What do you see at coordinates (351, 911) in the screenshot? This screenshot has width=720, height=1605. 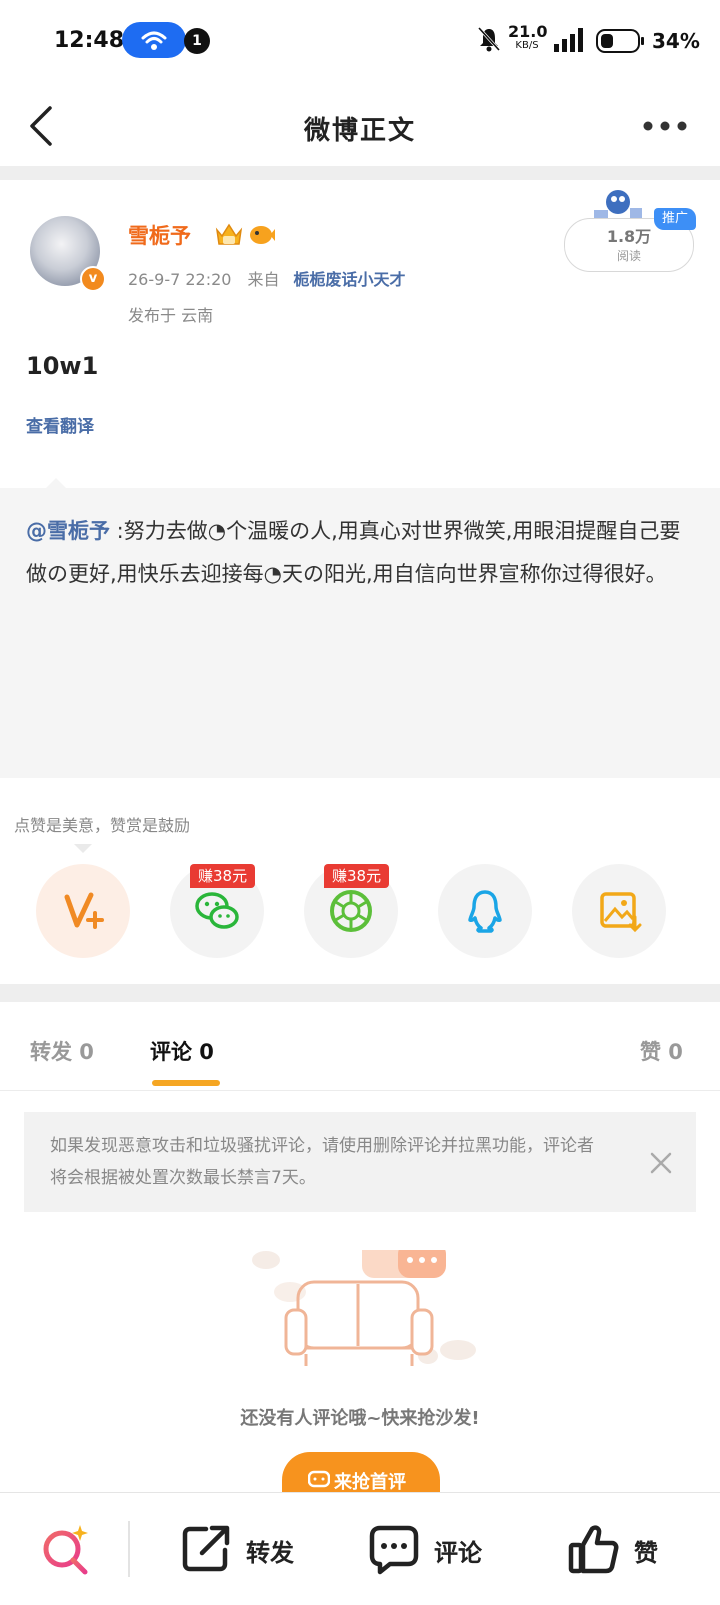 I see `moments-icon` at bounding box center [351, 911].